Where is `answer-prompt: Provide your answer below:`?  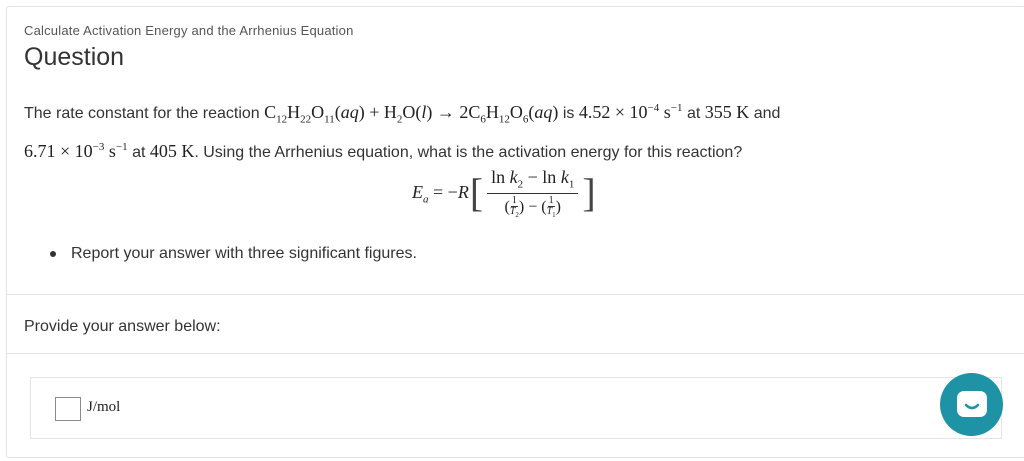
answer-prompt: Provide your answer below: is located at coordinates (122, 326).